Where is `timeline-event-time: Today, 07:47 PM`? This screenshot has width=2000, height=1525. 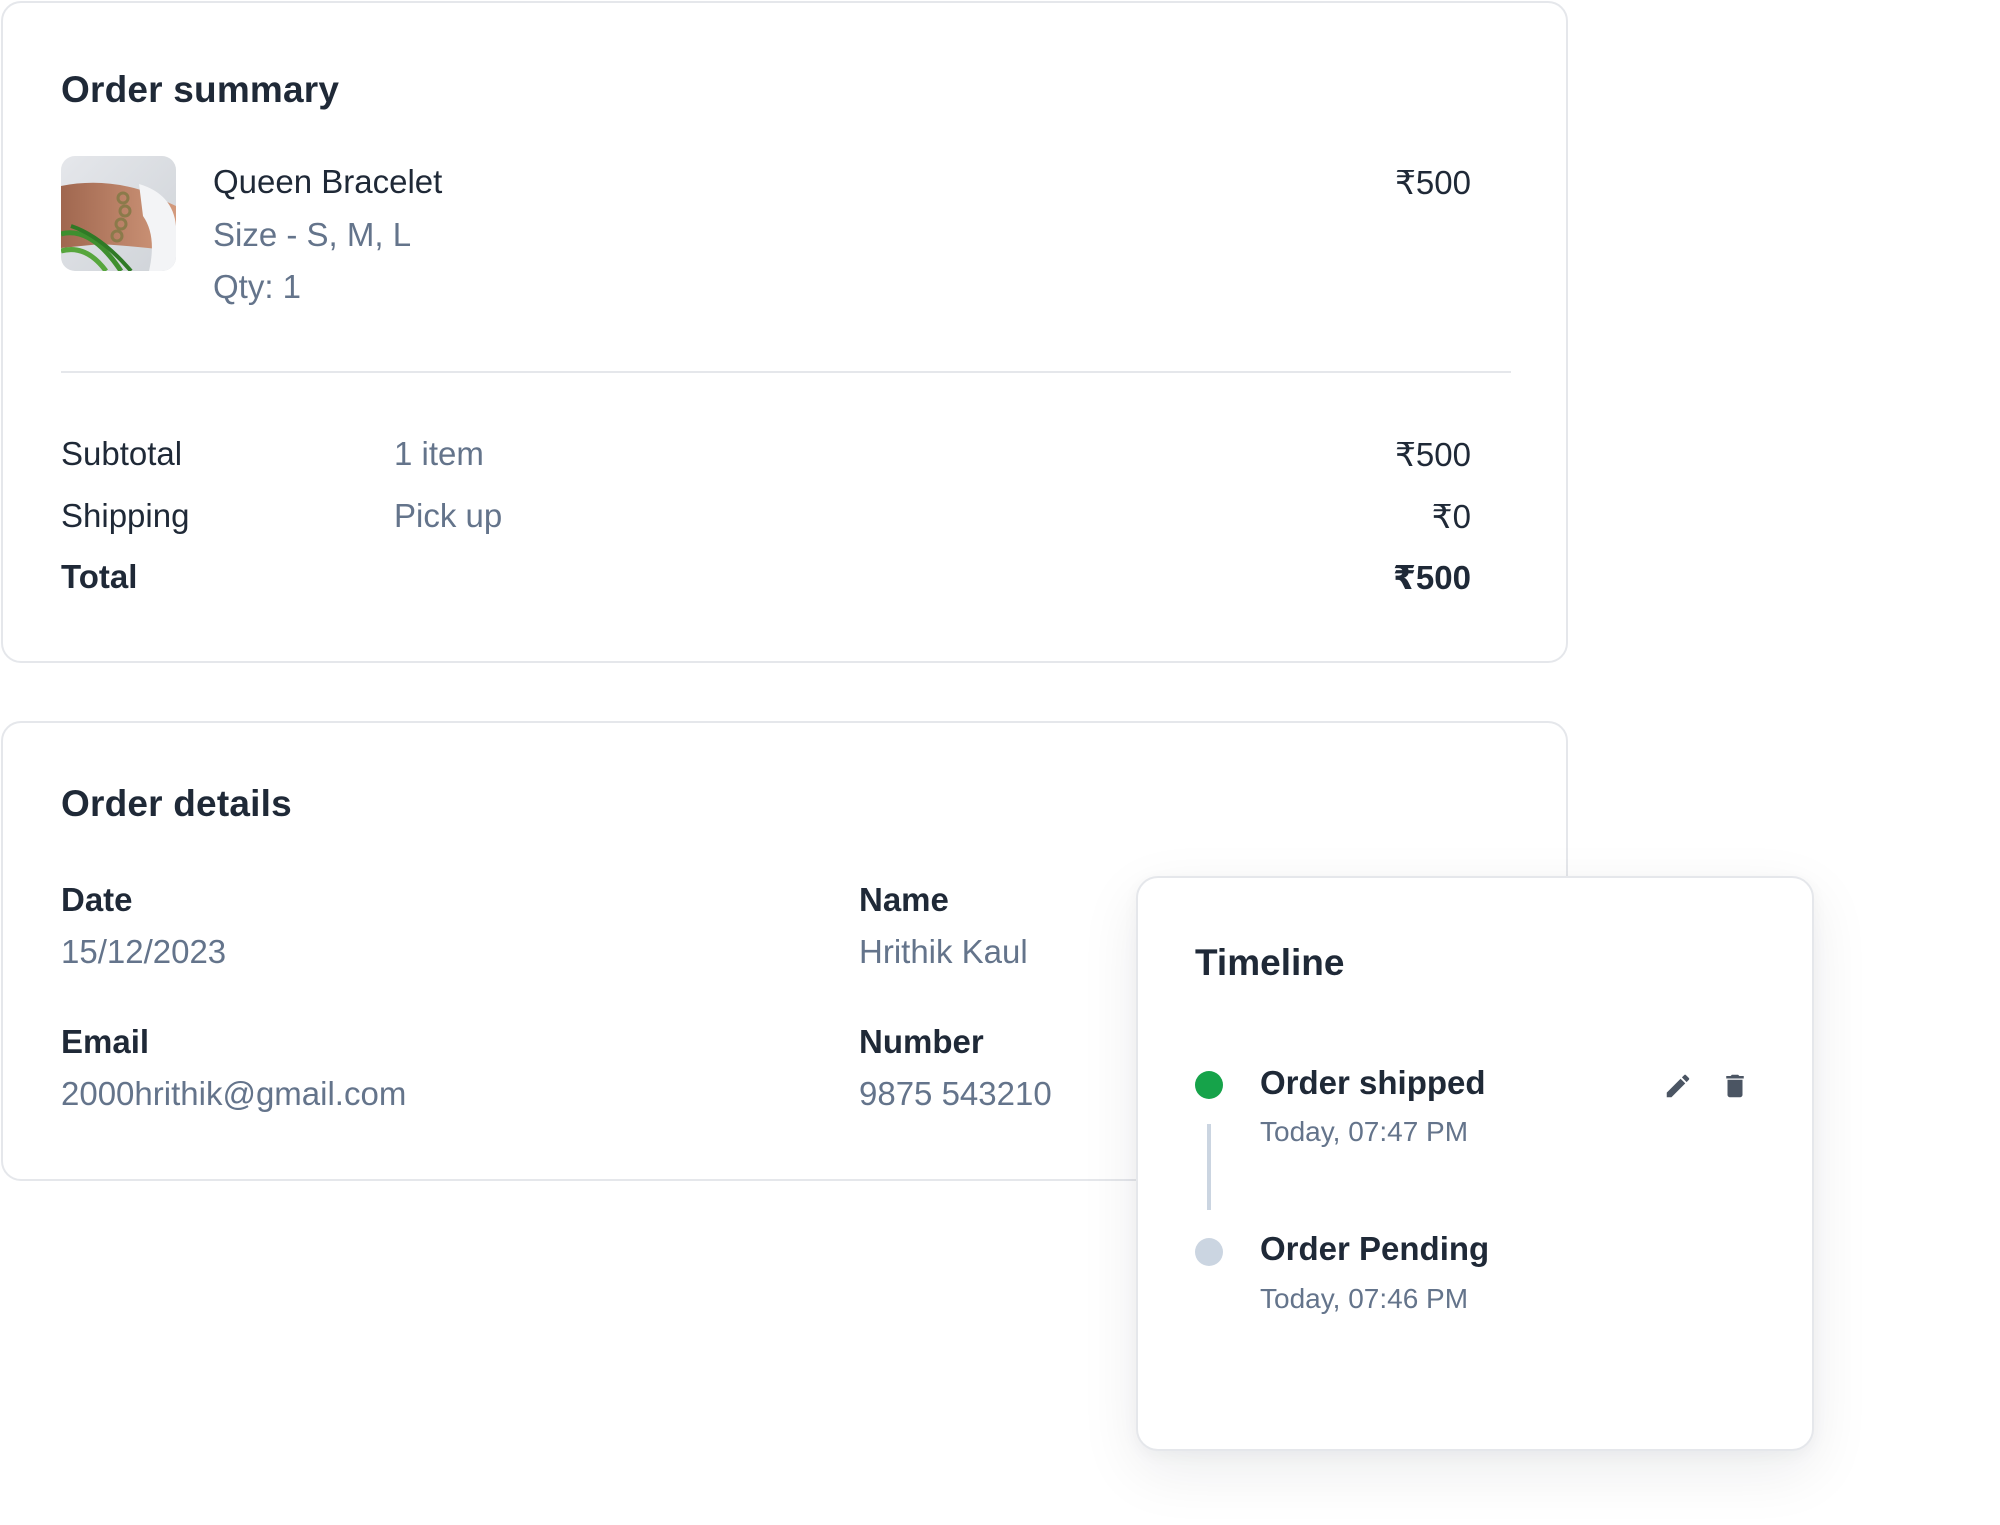 timeline-event-time: Today, 07:47 PM is located at coordinates (1364, 1131).